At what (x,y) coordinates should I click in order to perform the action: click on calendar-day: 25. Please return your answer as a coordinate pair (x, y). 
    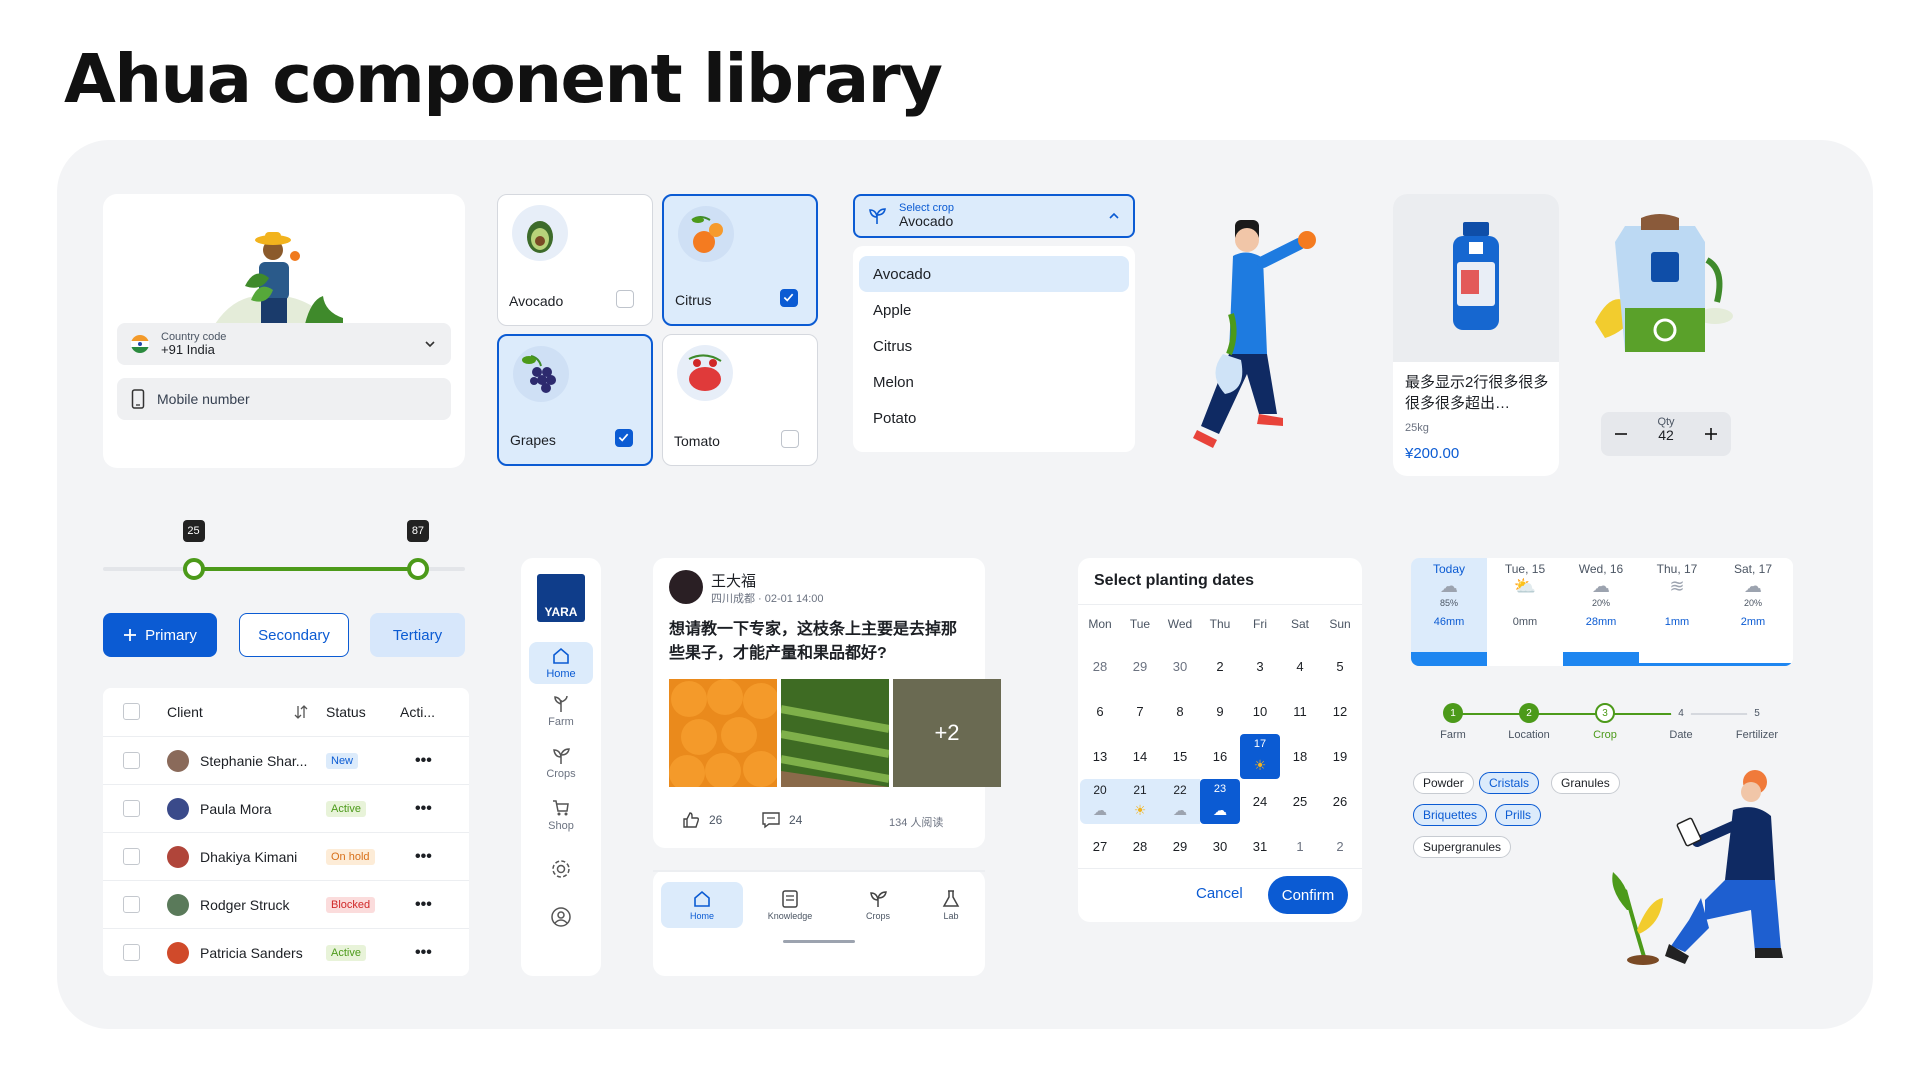
    Looking at the image, I should click on (1300, 801).